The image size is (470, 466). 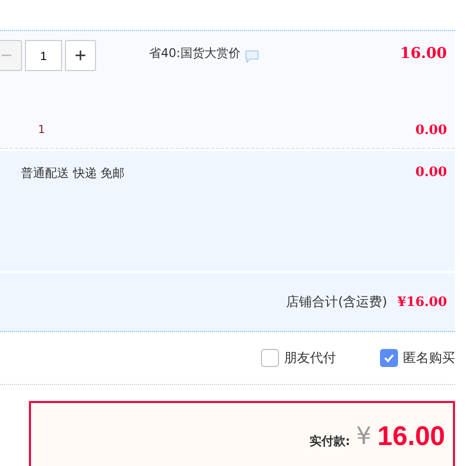 What do you see at coordinates (431, 130) in the screenshot?
I see `item-discount: 0.00` at bounding box center [431, 130].